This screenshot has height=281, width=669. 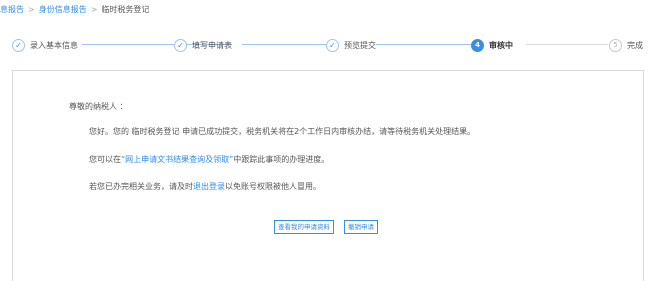 What do you see at coordinates (12, 9) in the screenshot?
I see `breadcrumb-item-info-report: 息报告` at bounding box center [12, 9].